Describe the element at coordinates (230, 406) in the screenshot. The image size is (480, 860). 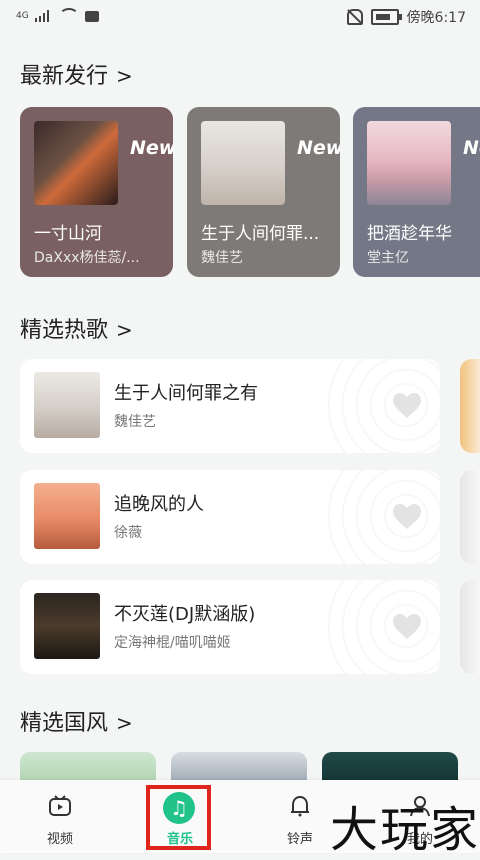
I see `song-card-1: 生于人间何罪之有 魏佳艺` at that location.